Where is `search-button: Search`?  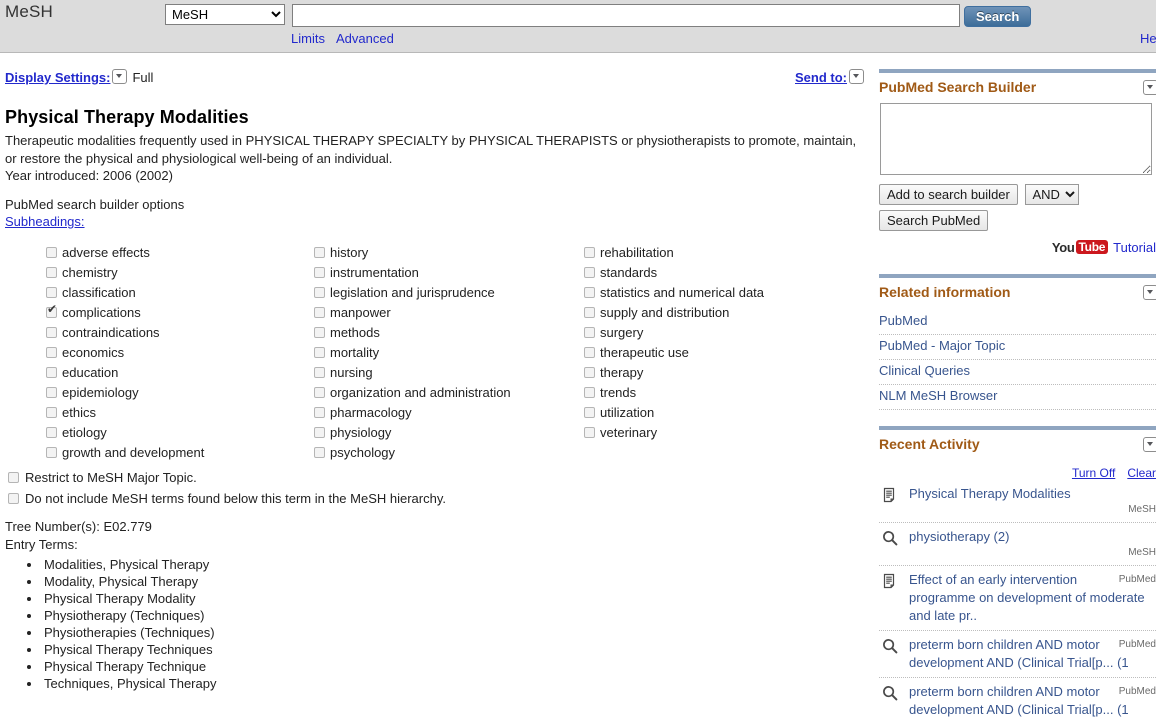
search-button: Search is located at coordinates (998, 16).